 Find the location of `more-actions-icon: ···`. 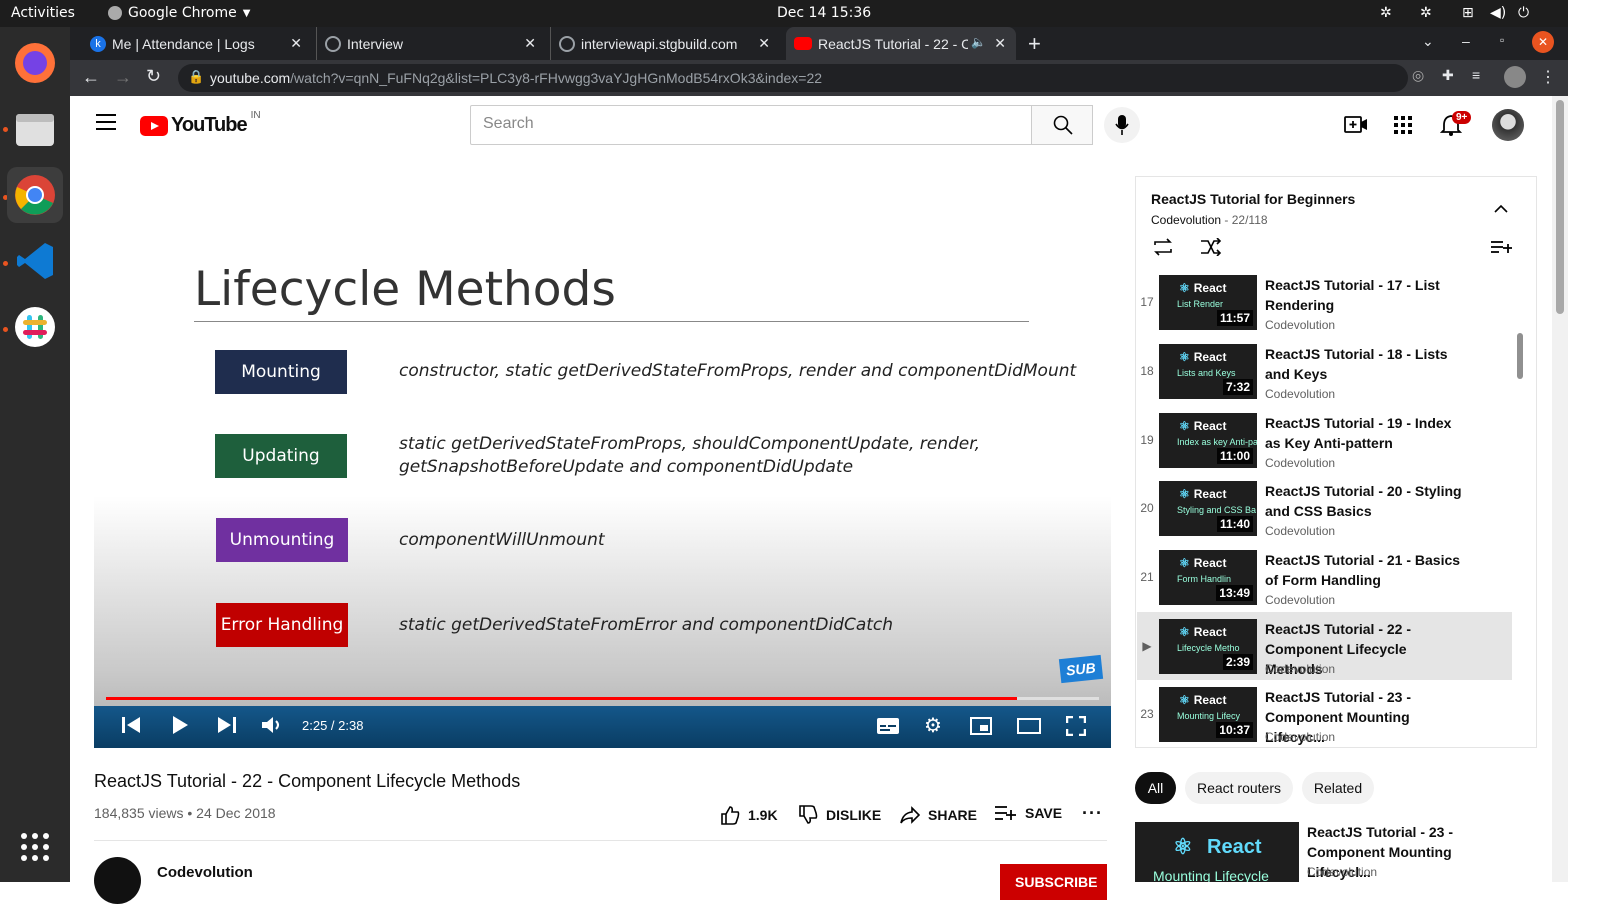

more-actions-icon: ··· is located at coordinates (1092, 813).